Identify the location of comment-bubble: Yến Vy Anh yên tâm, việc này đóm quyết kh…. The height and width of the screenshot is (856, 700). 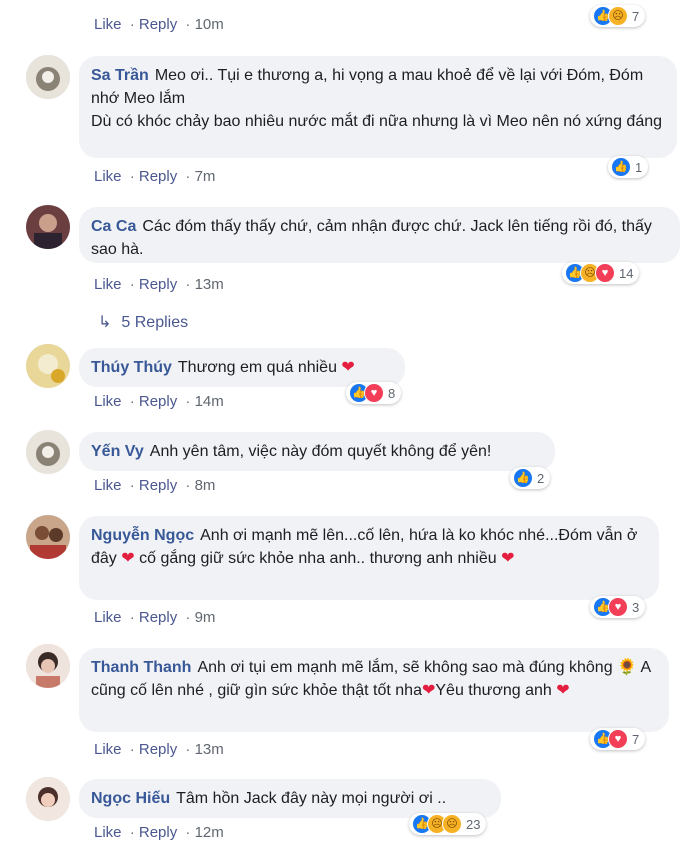
(317, 451).